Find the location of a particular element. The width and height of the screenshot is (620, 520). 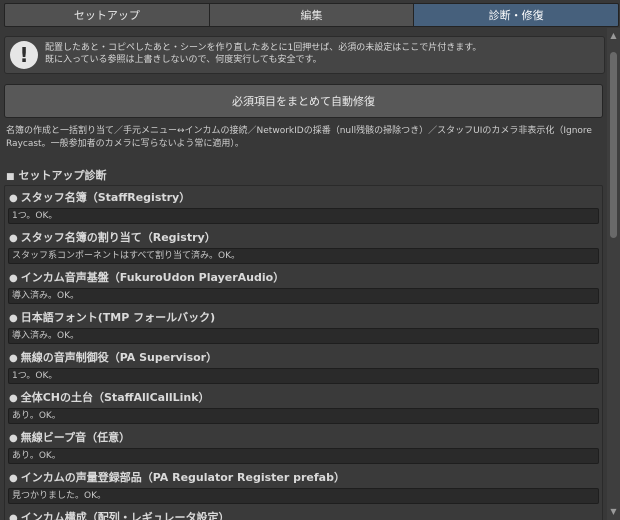

section-title: セットアップ診断 is located at coordinates (62, 175).